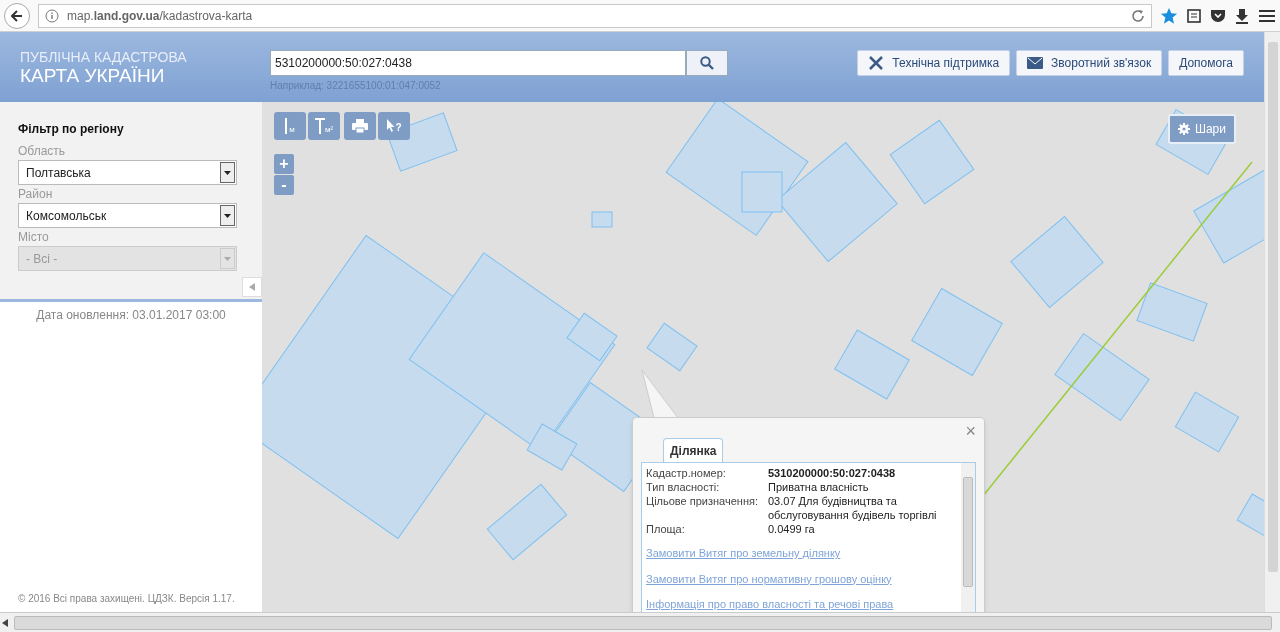 The height and width of the screenshot is (632, 1280). What do you see at coordinates (71, 129) in the screenshot?
I see `filter-title: Фільтр по регіону` at bounding box center [71, 129].